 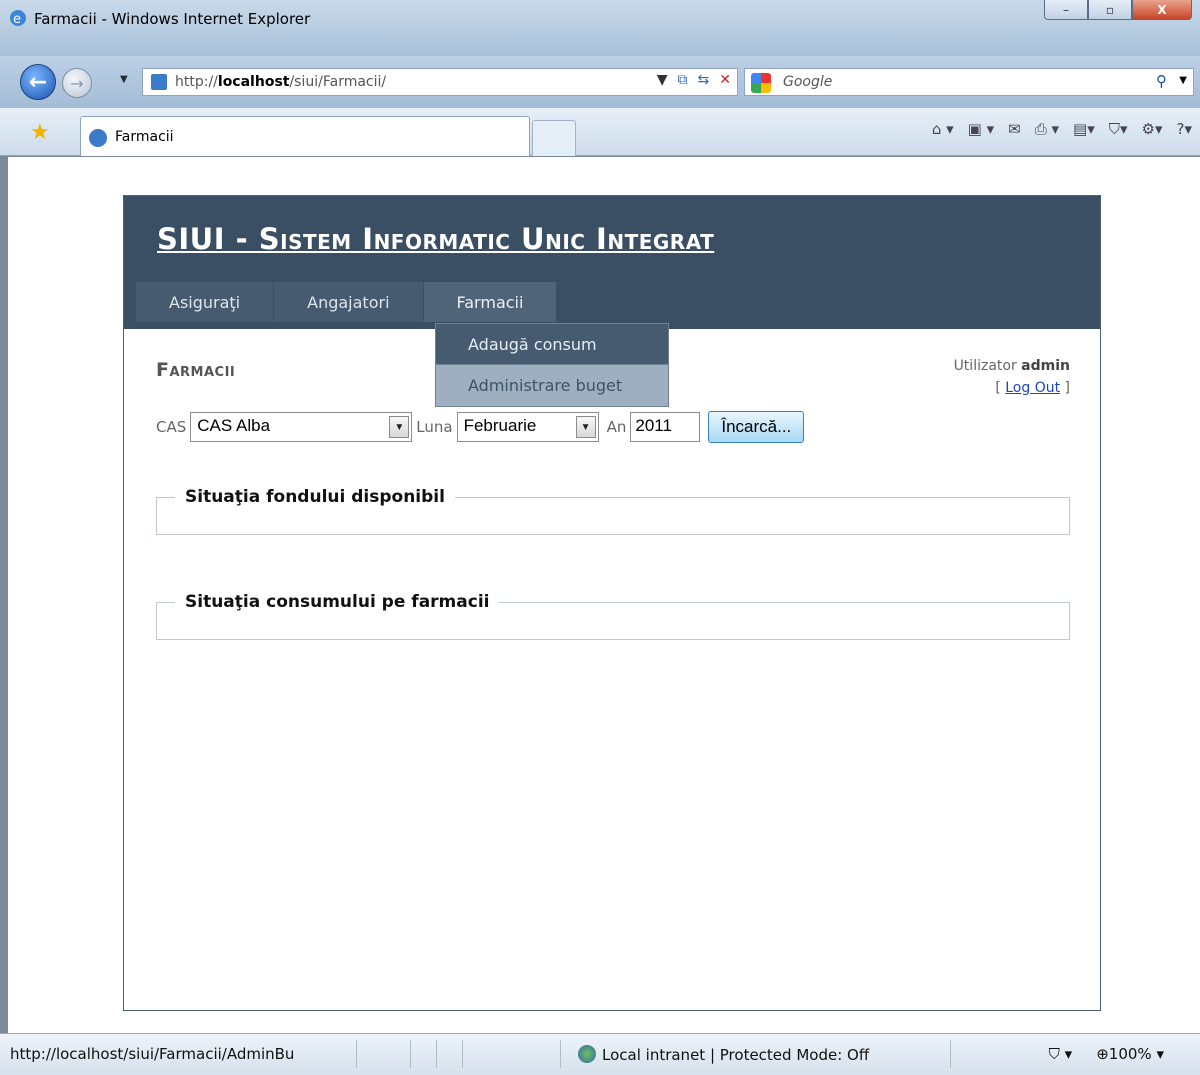 I want to click on favorites-star-icon: ★, so click(x=40, y=132).